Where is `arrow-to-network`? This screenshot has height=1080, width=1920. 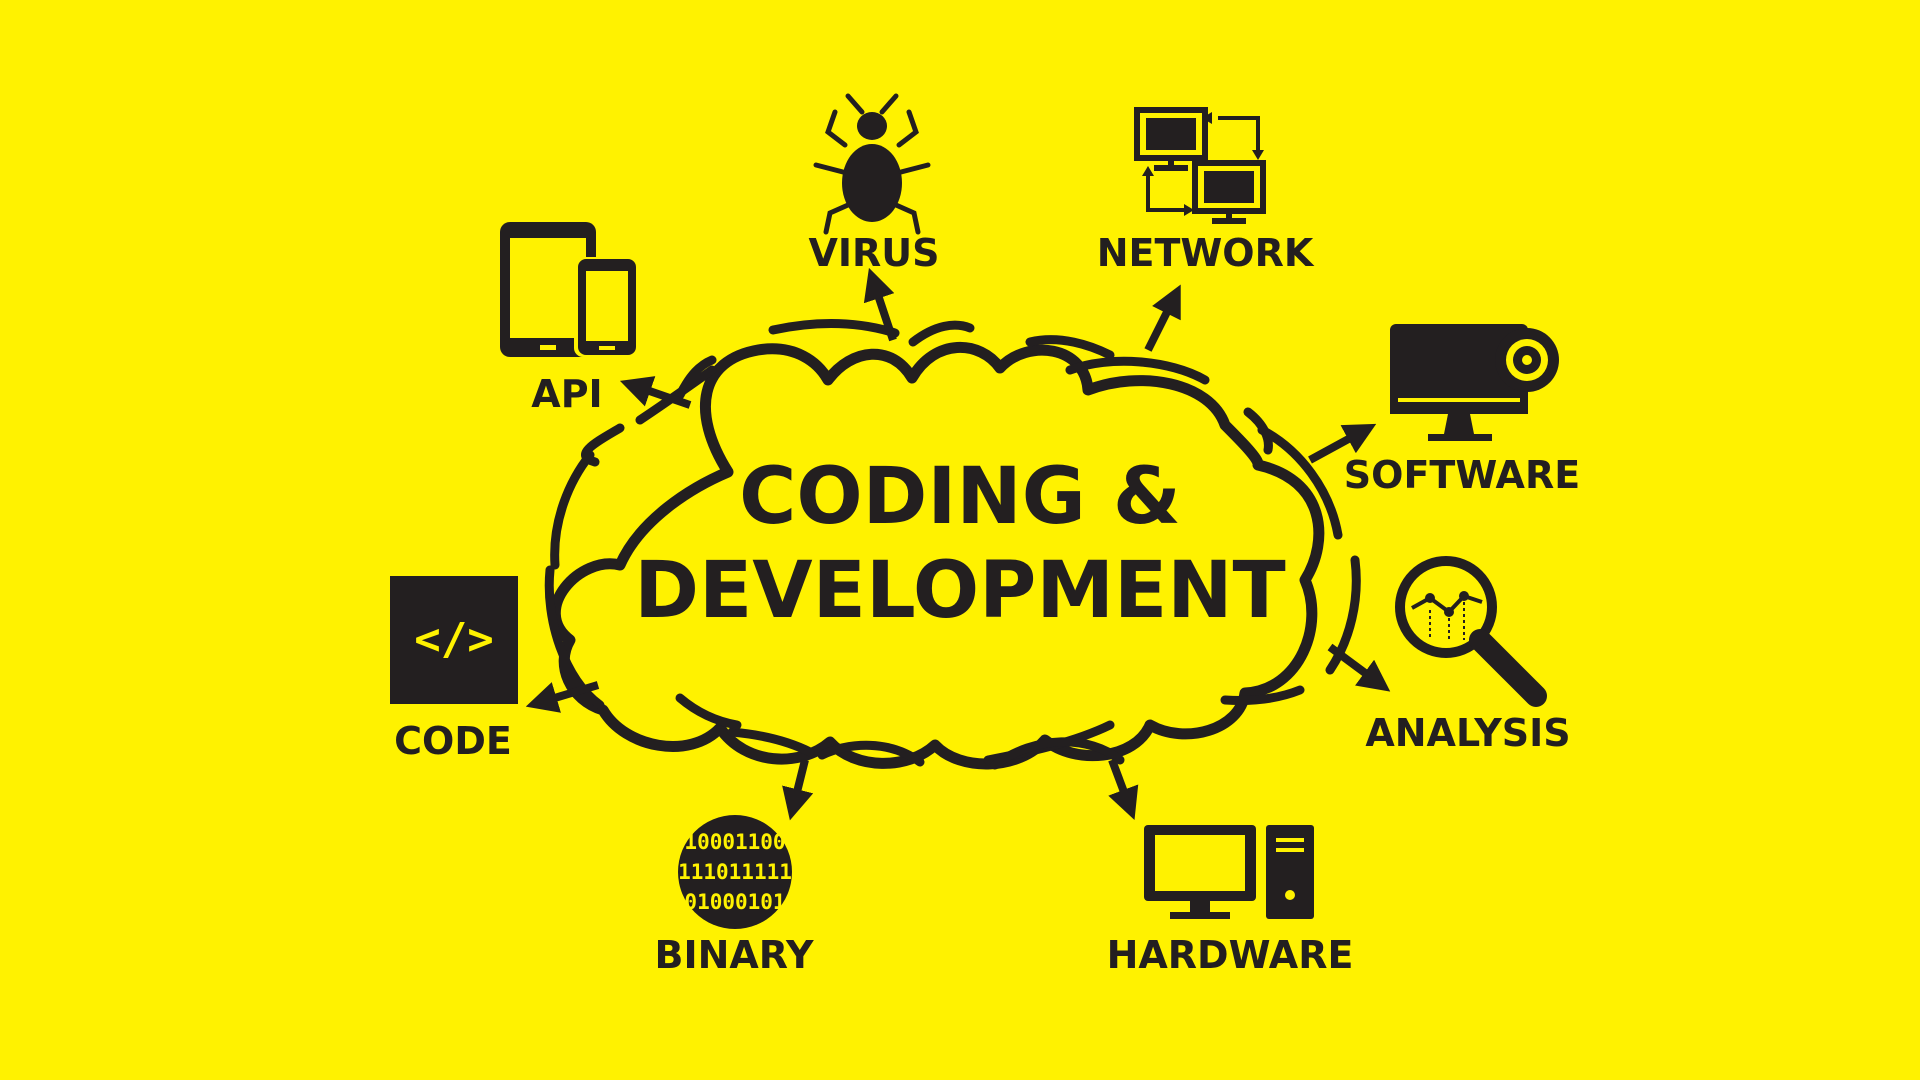
arrow-to-network is located at coordinates (1162, 318).